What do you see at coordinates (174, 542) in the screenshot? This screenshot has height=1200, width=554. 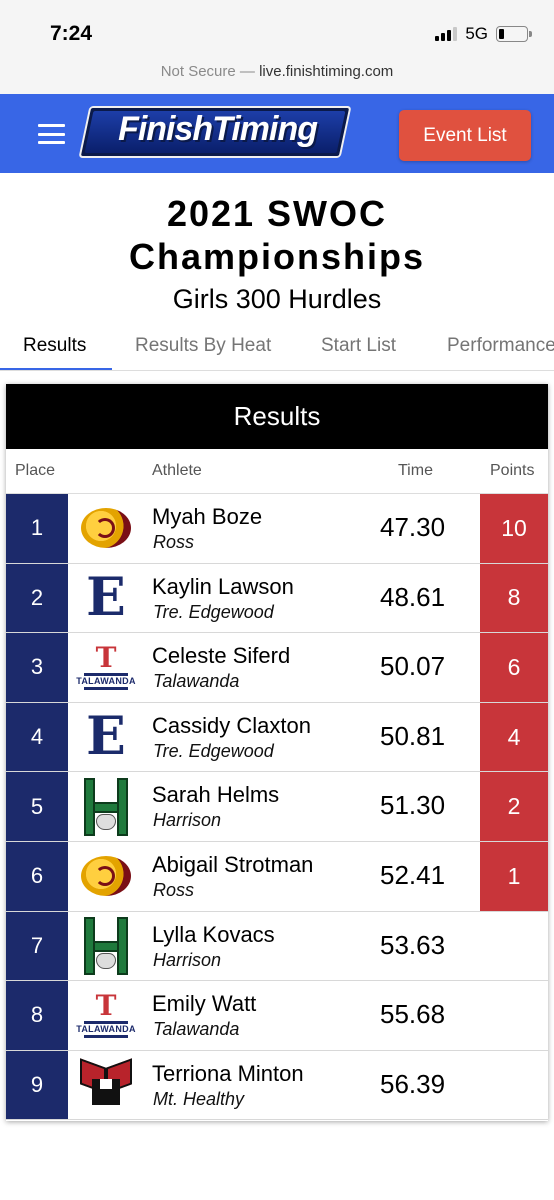 I see `athlete-team: Ross` at bounding box center [174, 542].